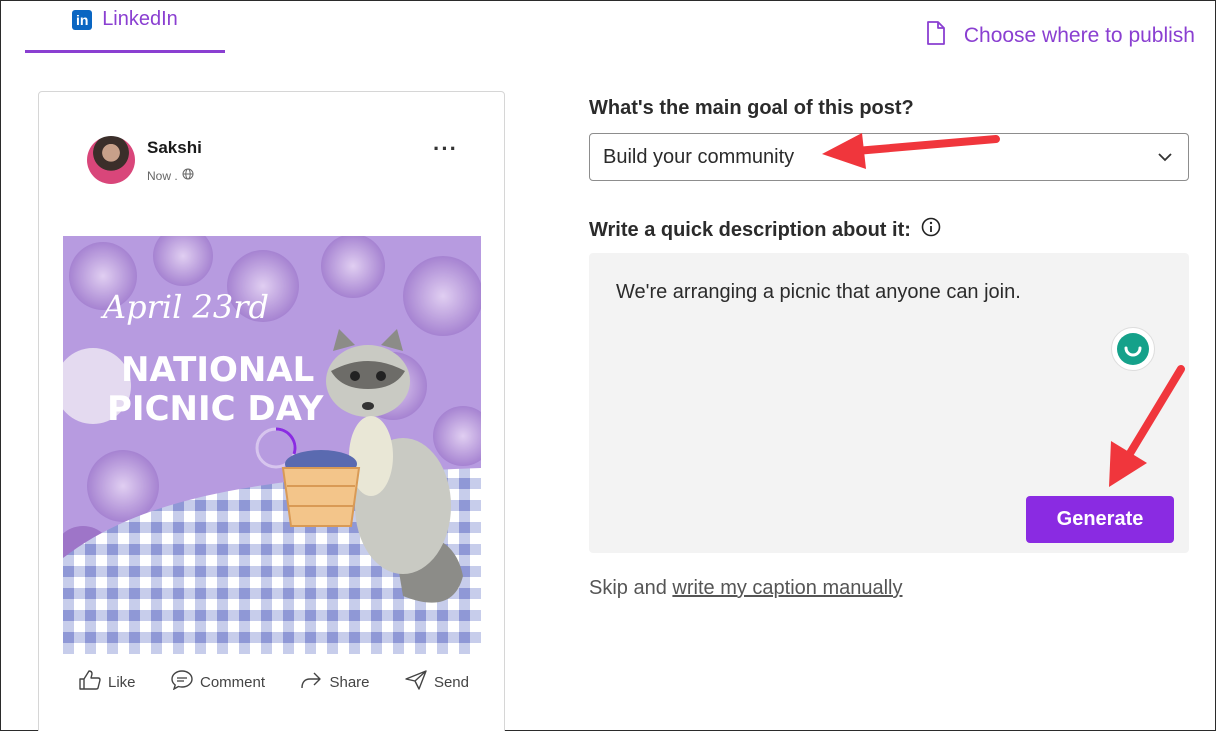  Describe the element at coordinates (1079, 35) in the screenshot. I see `publish-label: Choose where to publish` at that location.